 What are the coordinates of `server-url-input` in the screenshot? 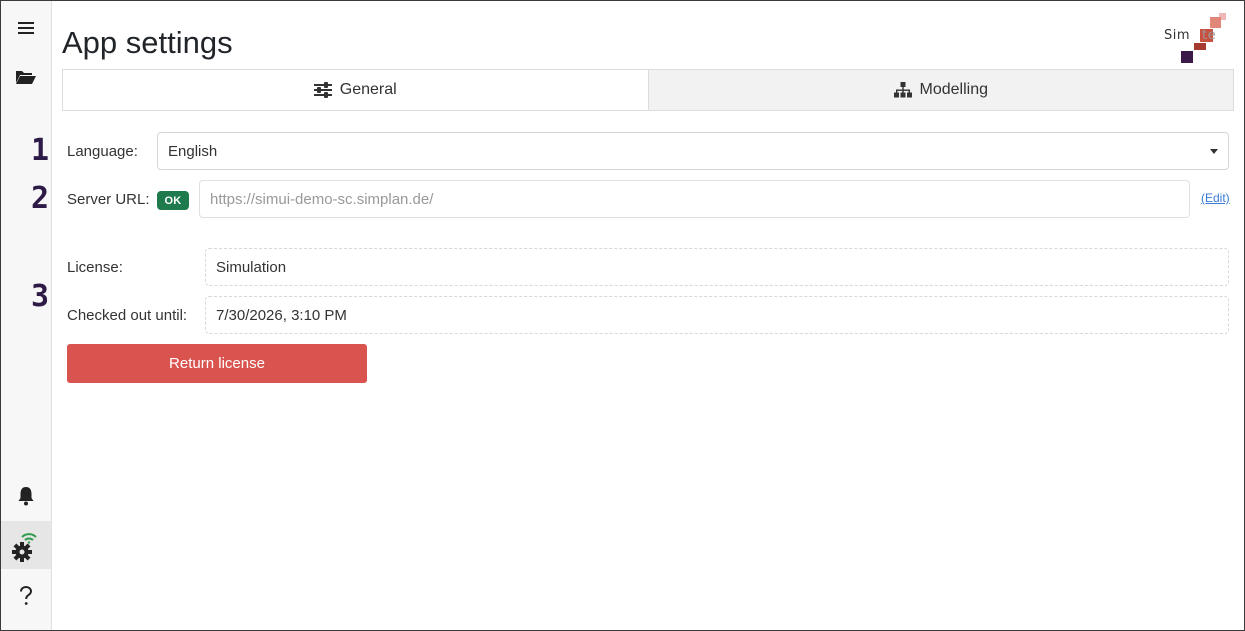 It's located at (694, 199).